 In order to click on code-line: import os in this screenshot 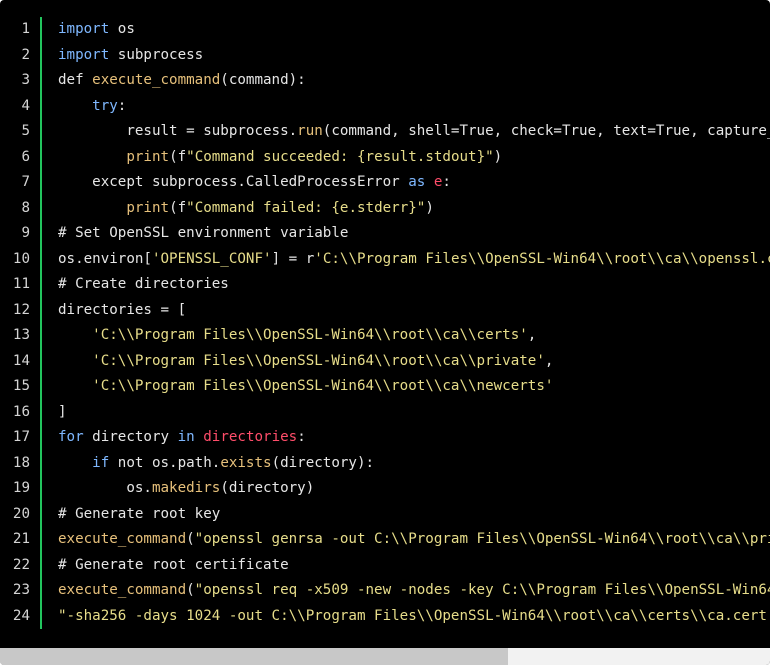, I will do `click(414, 30)`.